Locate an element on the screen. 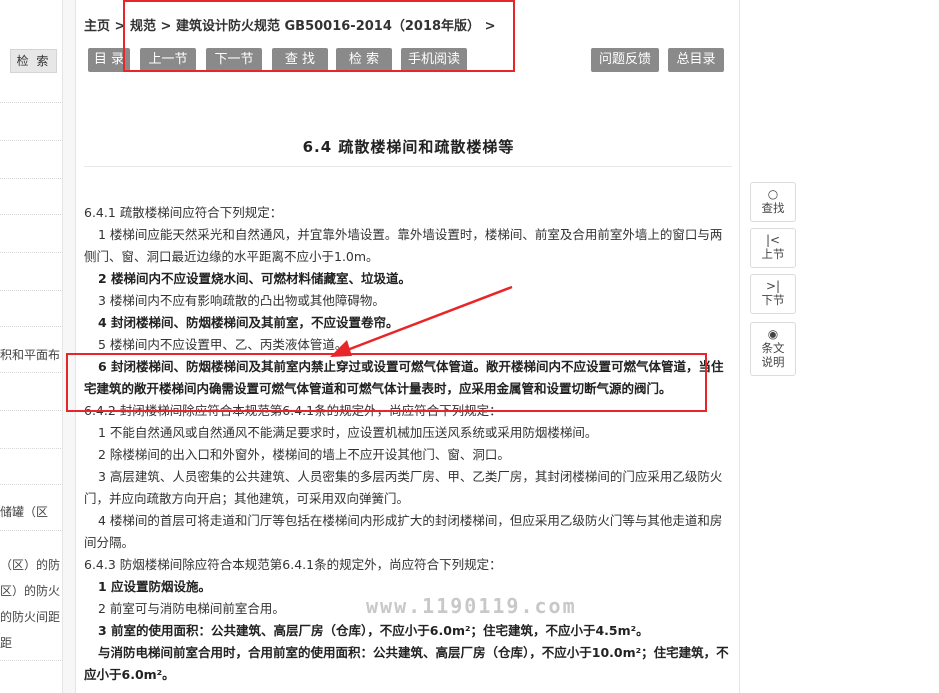 The image size is (939, 693). float-find-label: 查找 is located at coordinates (773, 208).